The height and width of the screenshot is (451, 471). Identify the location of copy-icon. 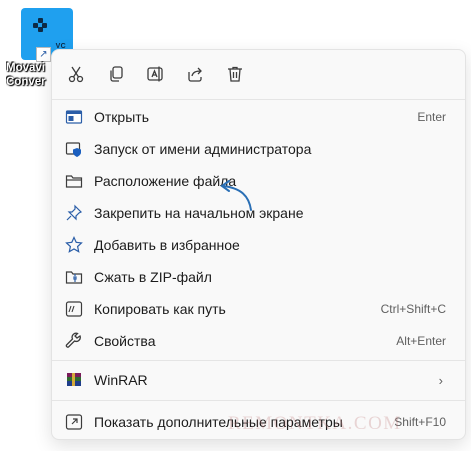
(116, 74).